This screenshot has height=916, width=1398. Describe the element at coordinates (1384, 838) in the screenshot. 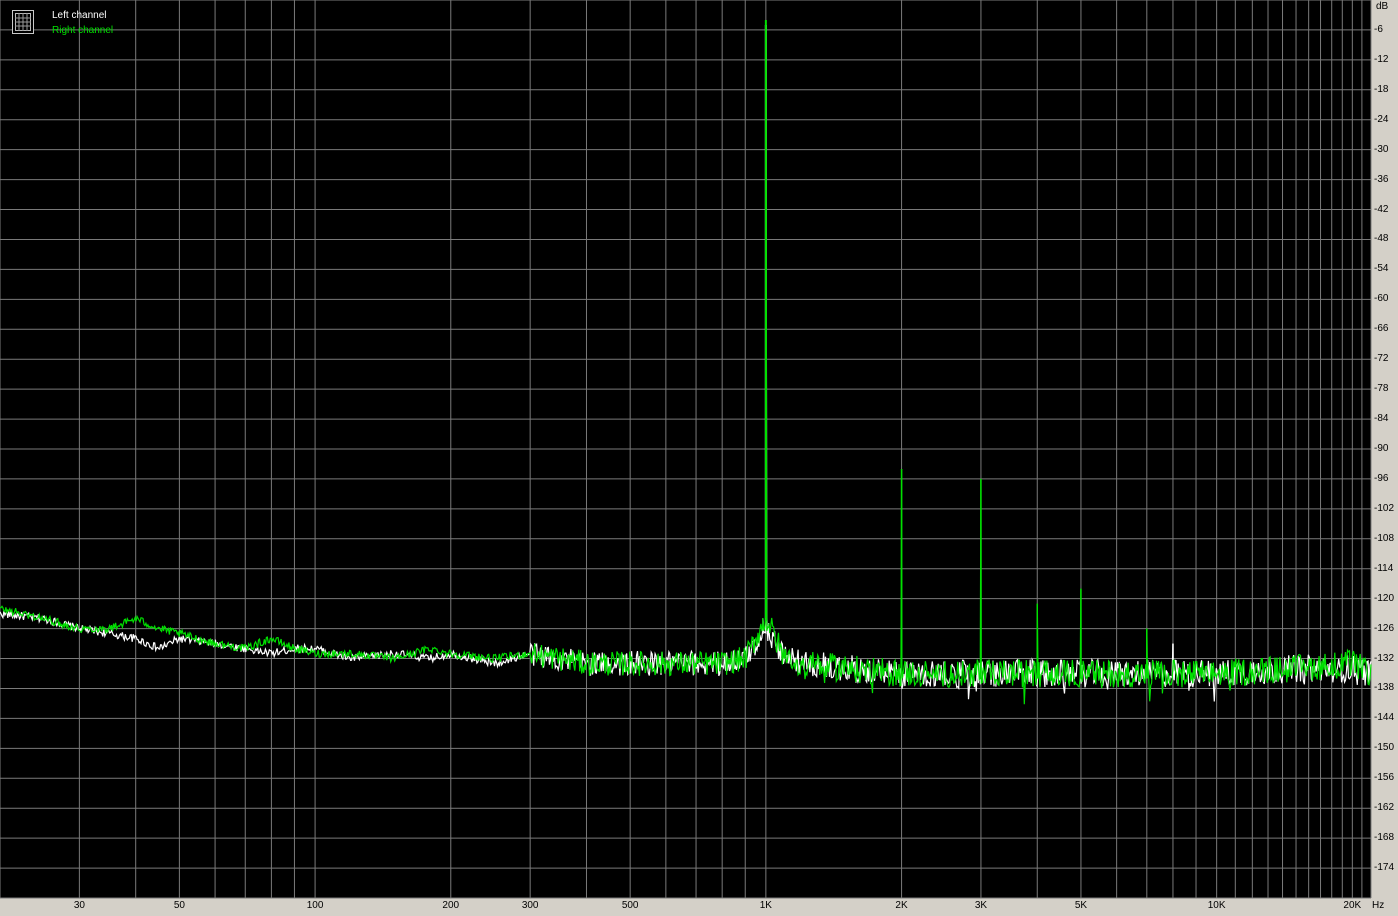

I see `y-tick-label: -168` at that location.